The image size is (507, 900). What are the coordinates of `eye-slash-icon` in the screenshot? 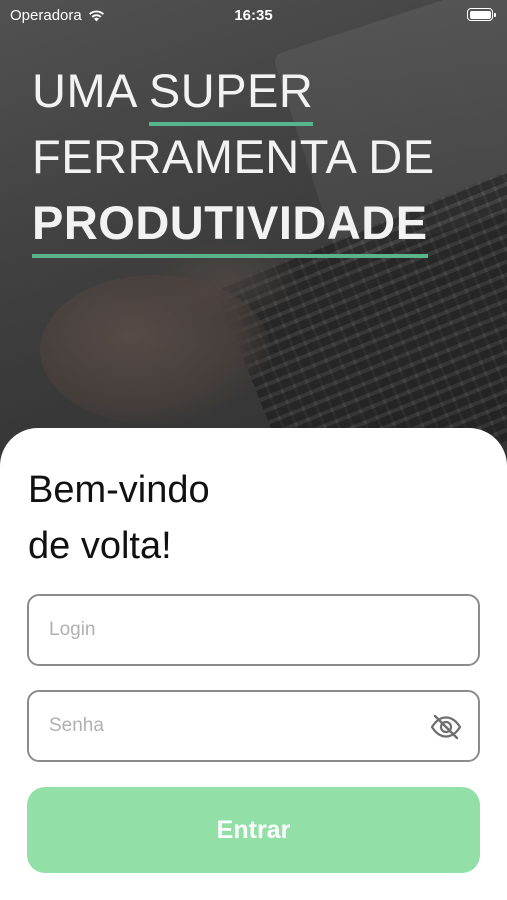 It's located at (446, 727).